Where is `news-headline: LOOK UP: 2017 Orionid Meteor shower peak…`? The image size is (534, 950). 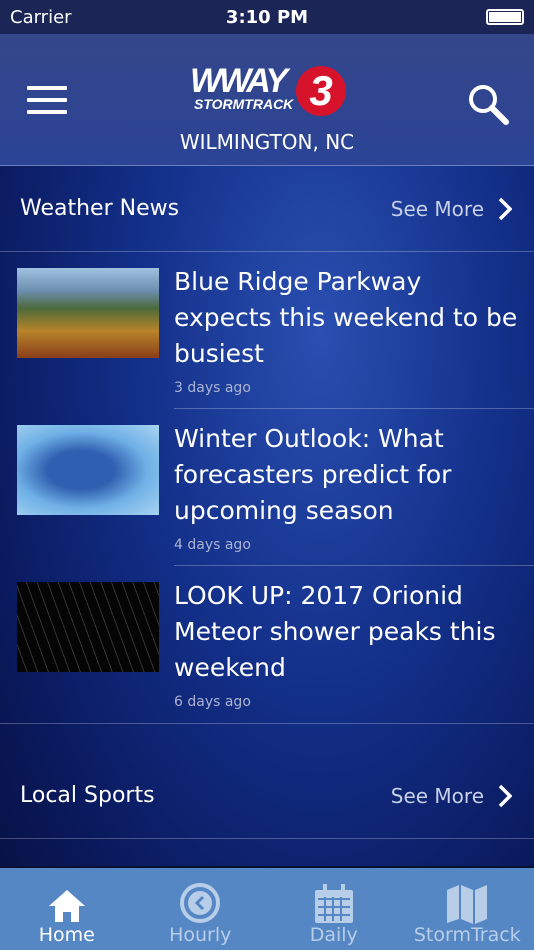 news-headline: LOOK UP: 2017 Orionid Meteor shower peak… is located at coordinates (335, 631).